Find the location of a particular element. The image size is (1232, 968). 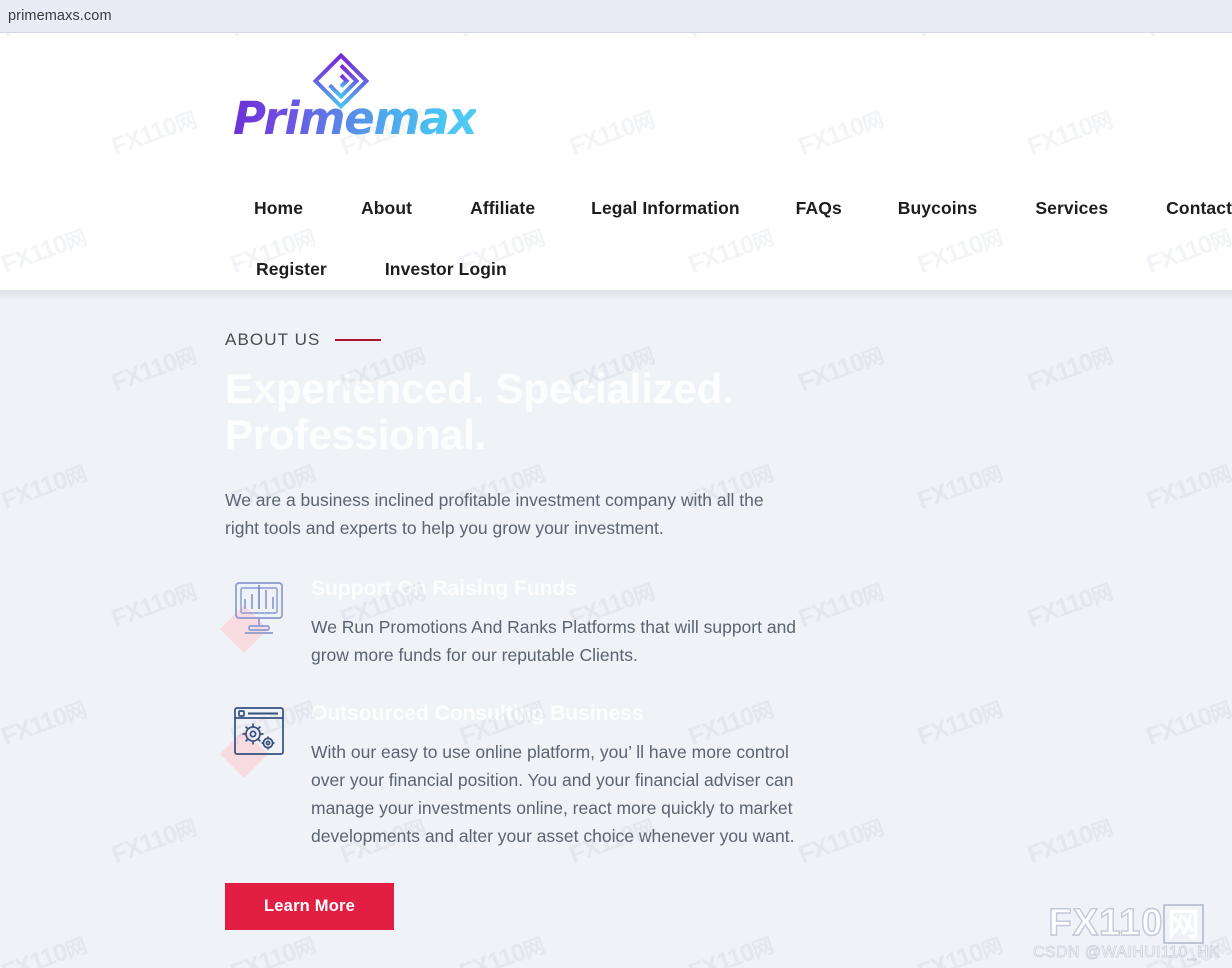

nav-row-secondary: Register Investor Login is located at coordinates (616, 269).